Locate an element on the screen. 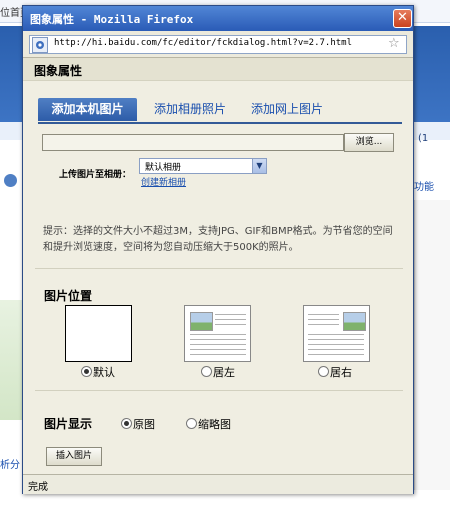 The height and width of the screenshot is (505, 450). position-label-right: 居右 is located at coordinates (341, 372).